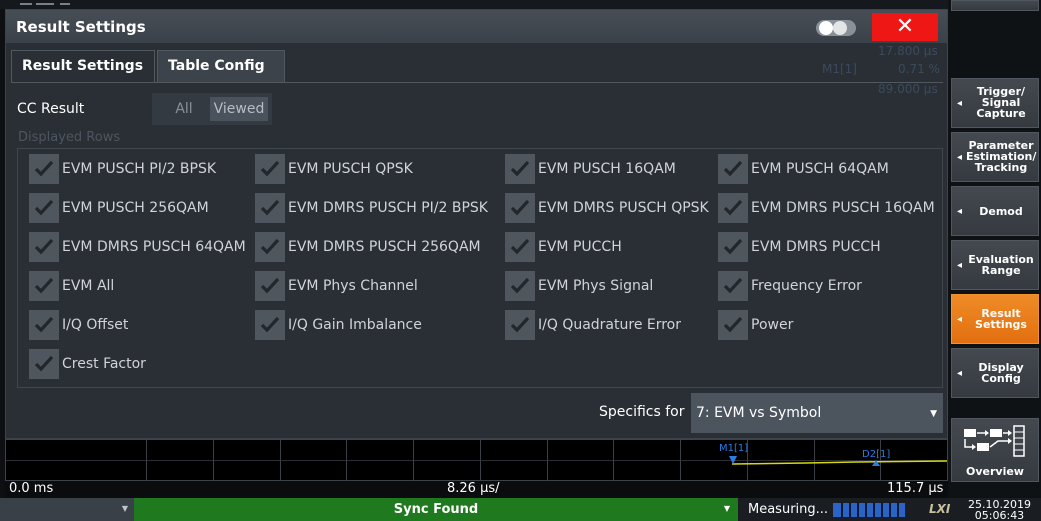 This screenshot has width=1041, height=521. I want to click on measuring-progress-bar, so click(869, 510).